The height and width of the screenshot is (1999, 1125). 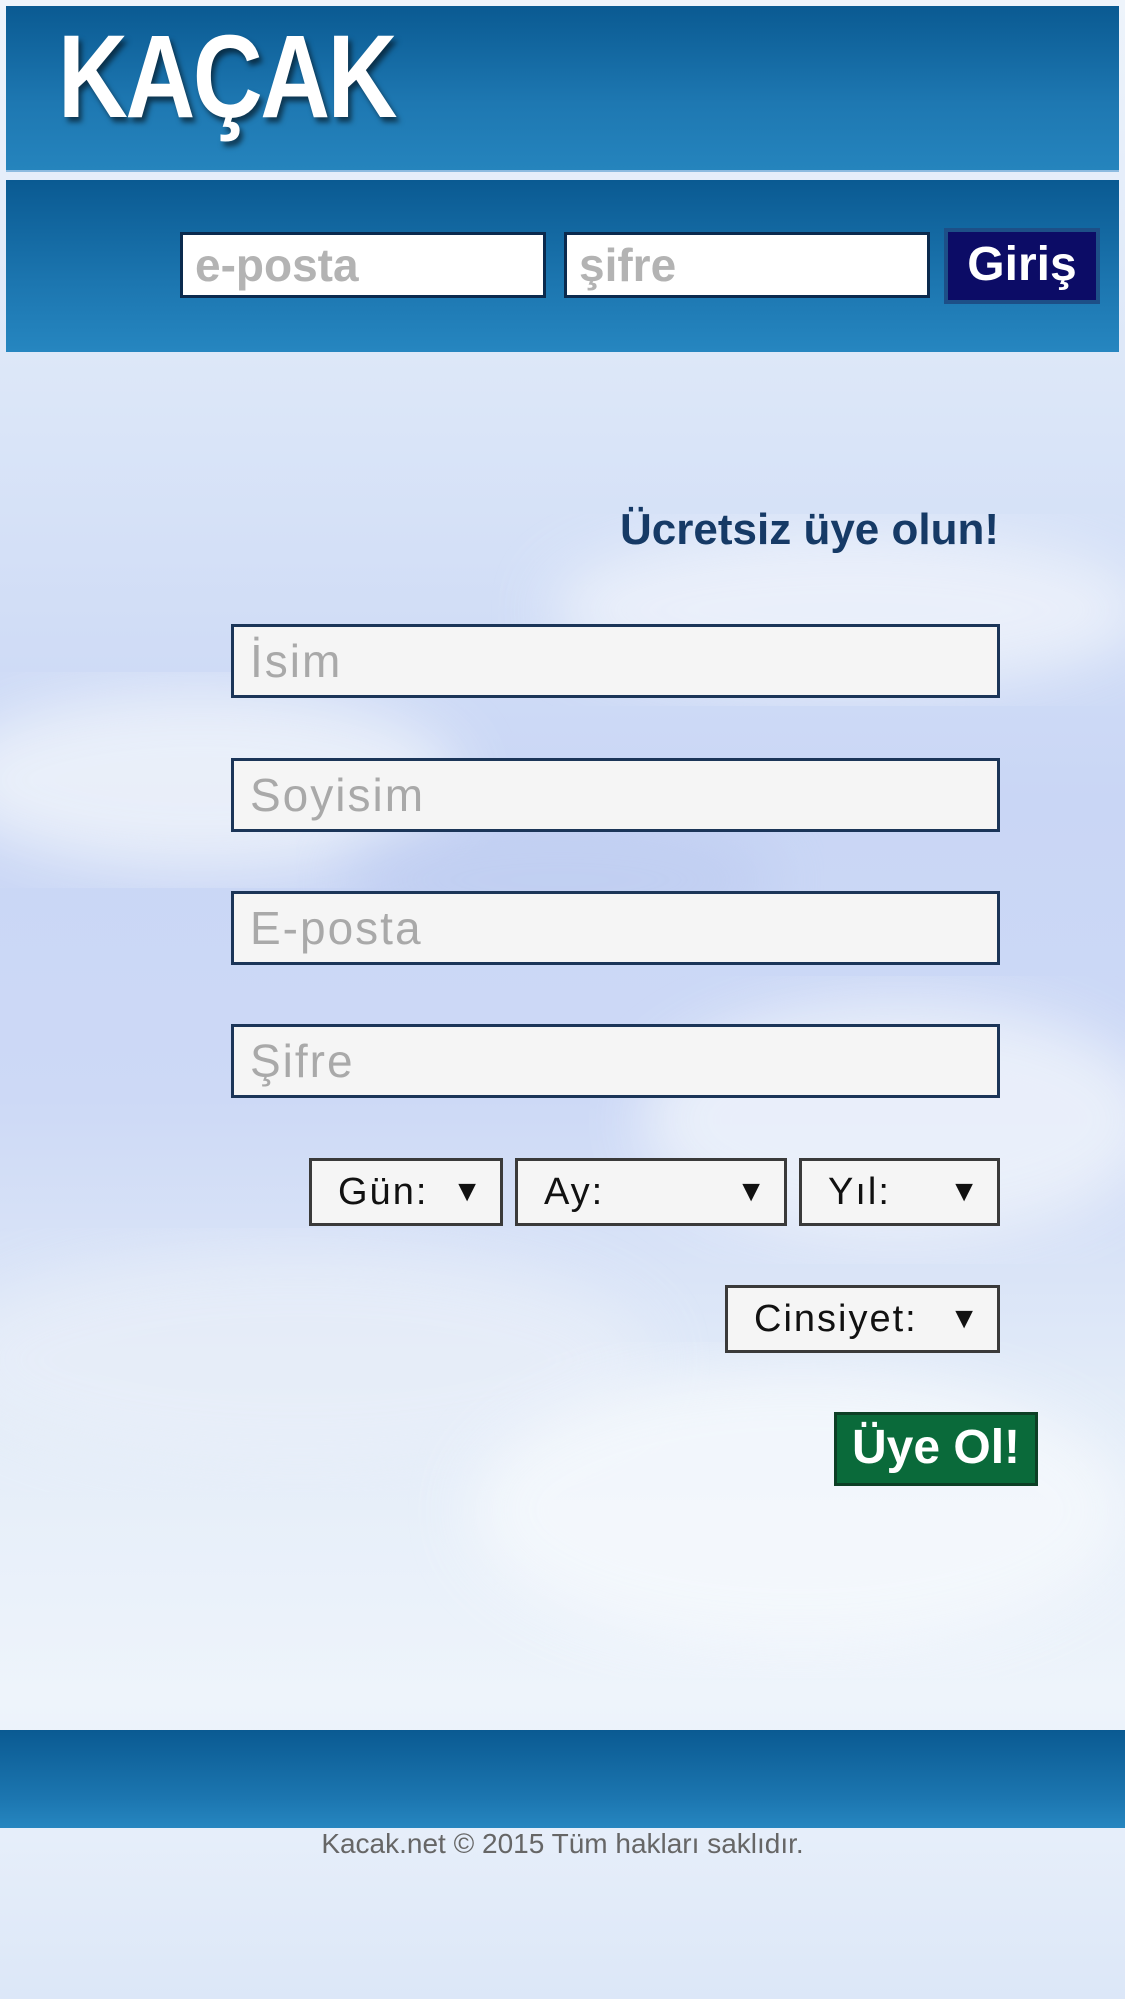 I want to click on month-select: Ay: ▼, so click(x=651, y=1192).